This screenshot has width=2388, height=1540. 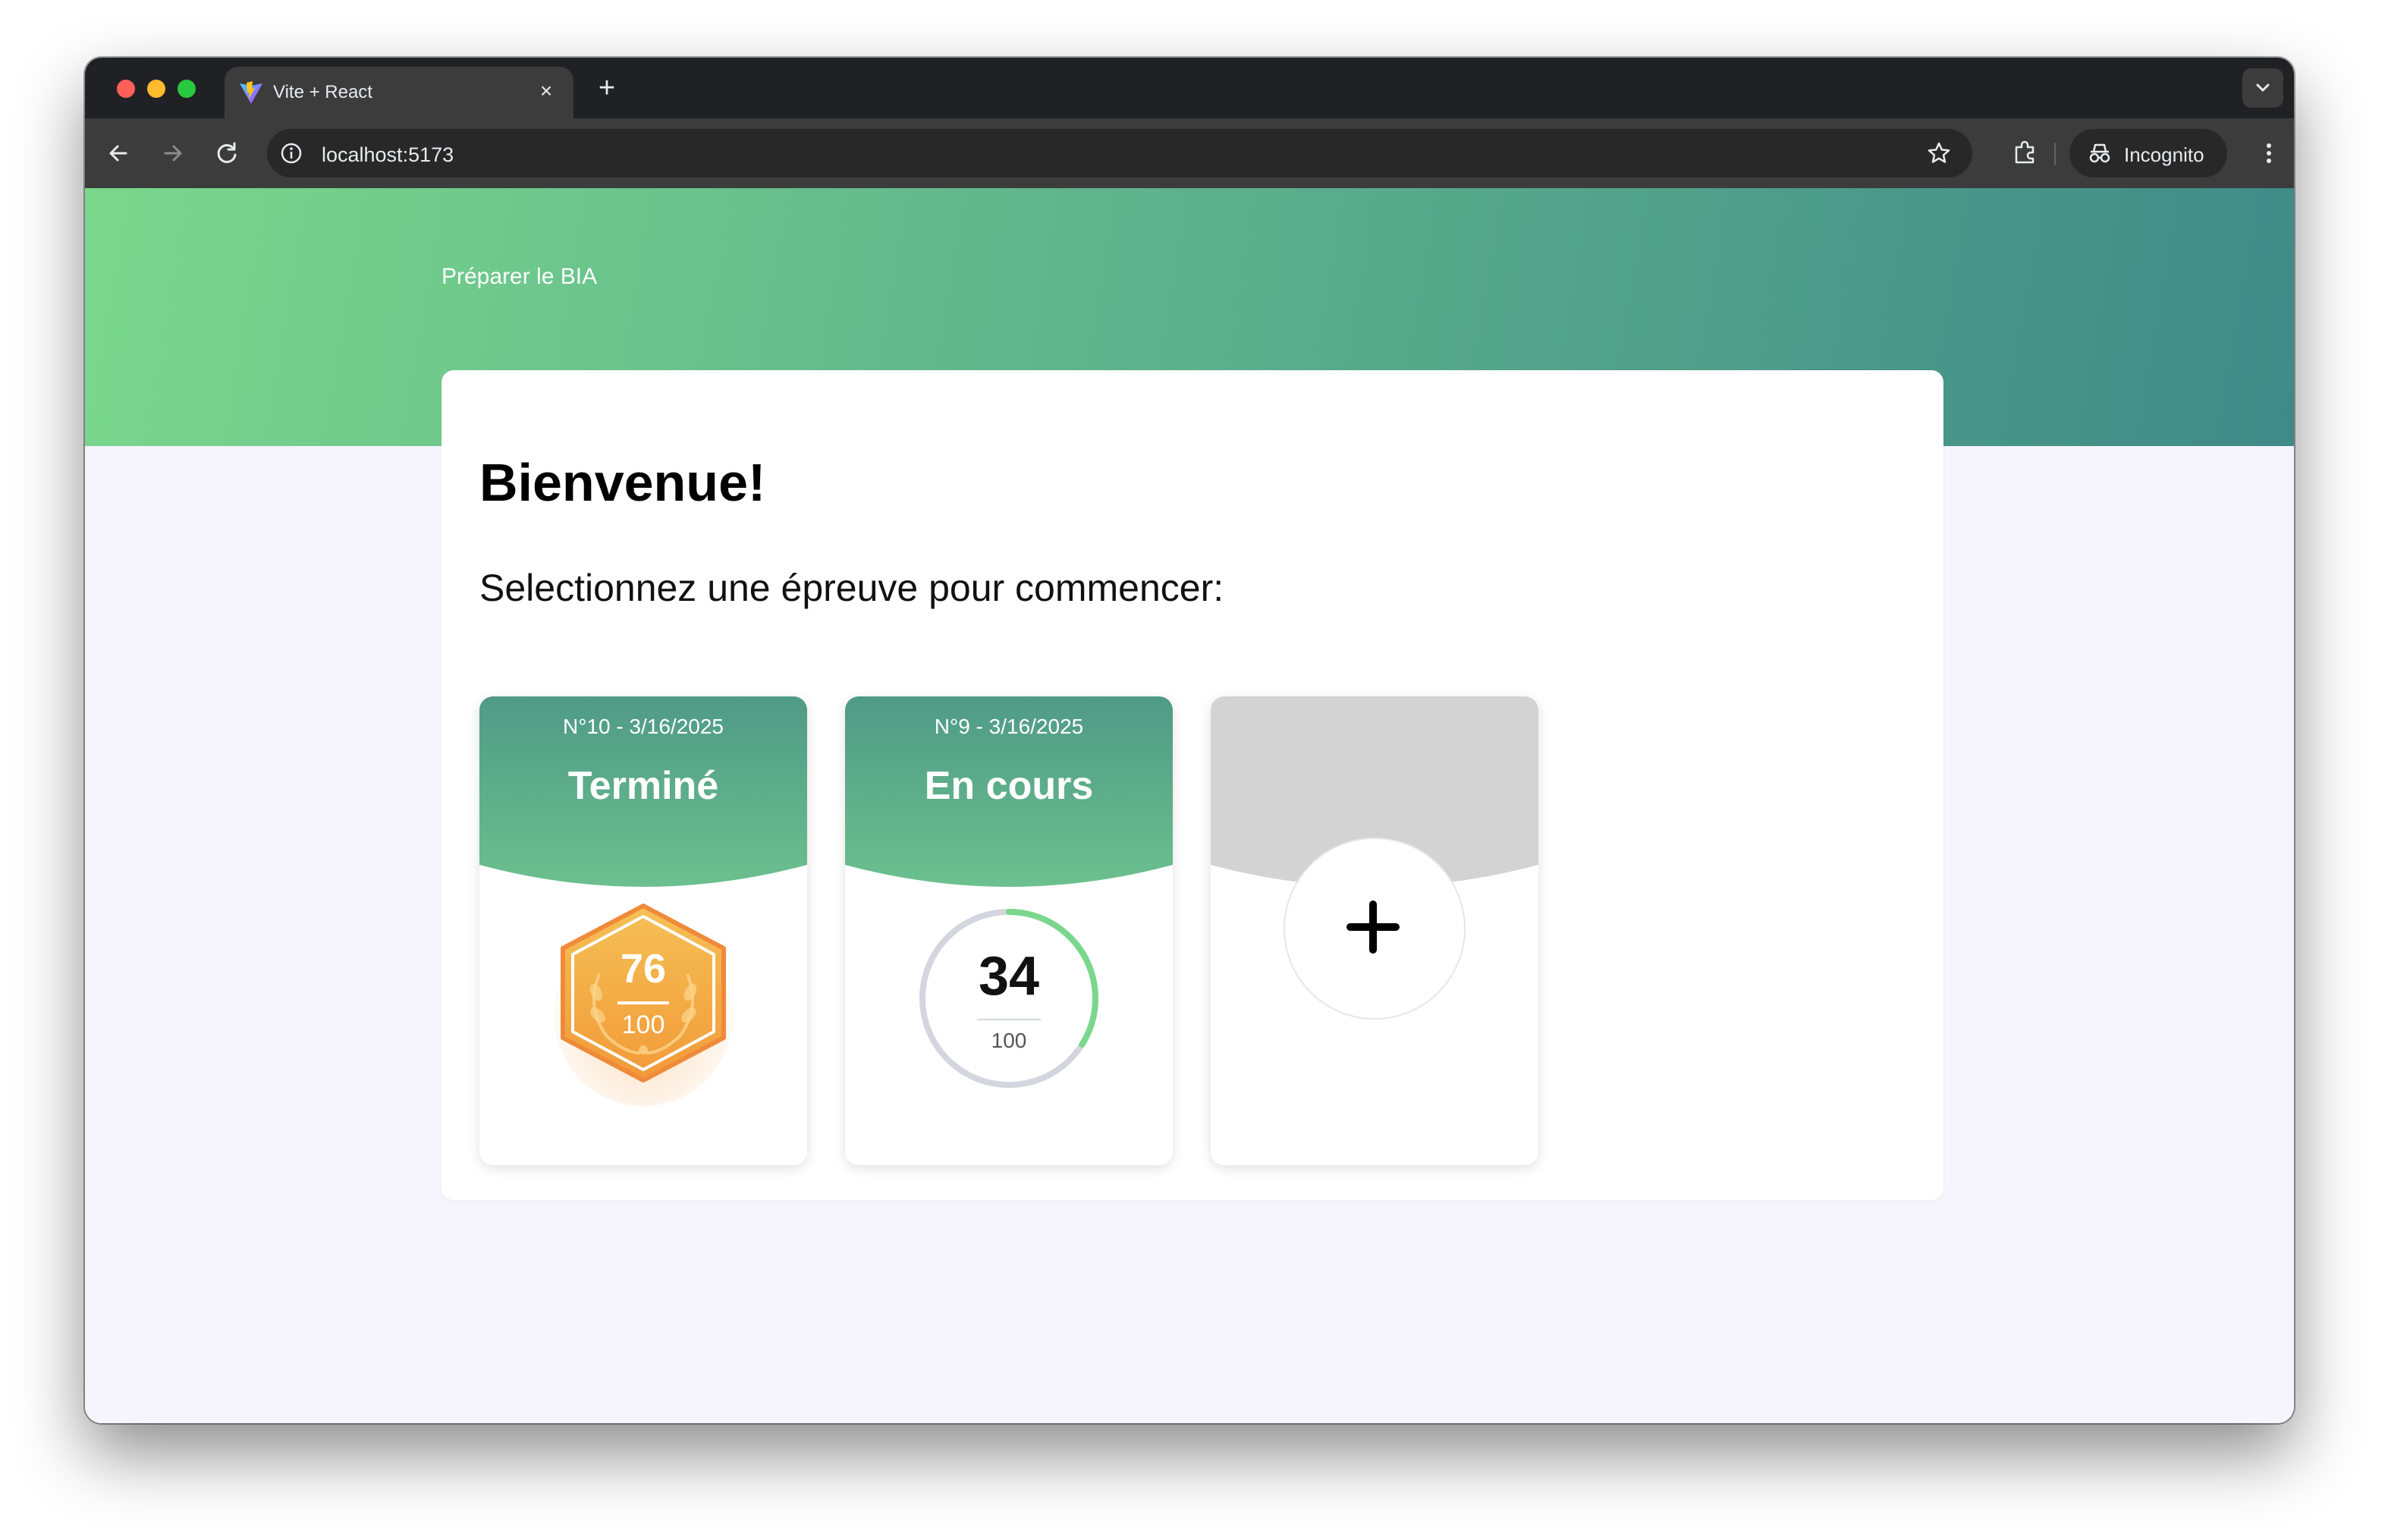 I want to click on tab-search-button, so click(x=2262, y=88).